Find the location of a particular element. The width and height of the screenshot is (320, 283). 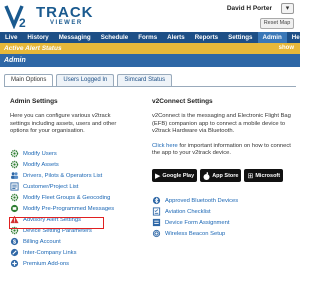

page-title-bar: Admin is located at coordinates (150, 60).